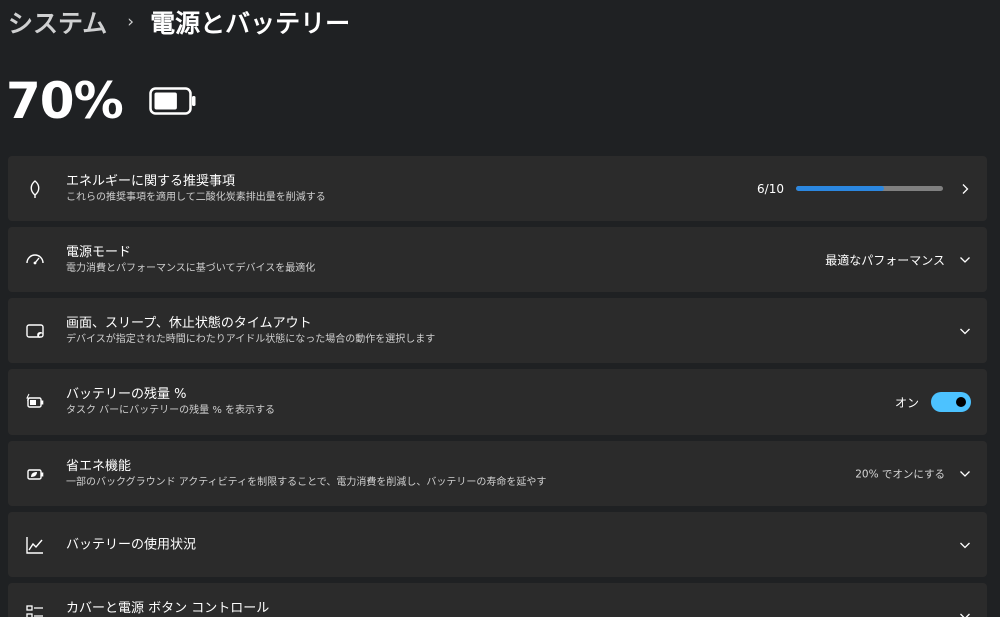 Image resolution: width=1000 pixels, height=617 pixels. What do you see at coordinates (196, 197) in the screenshot?
I see `energy-recommendations-description: これらの推奨事項を適用して二酸化炭素排出量を削減する` at bounding box center [196, 197].